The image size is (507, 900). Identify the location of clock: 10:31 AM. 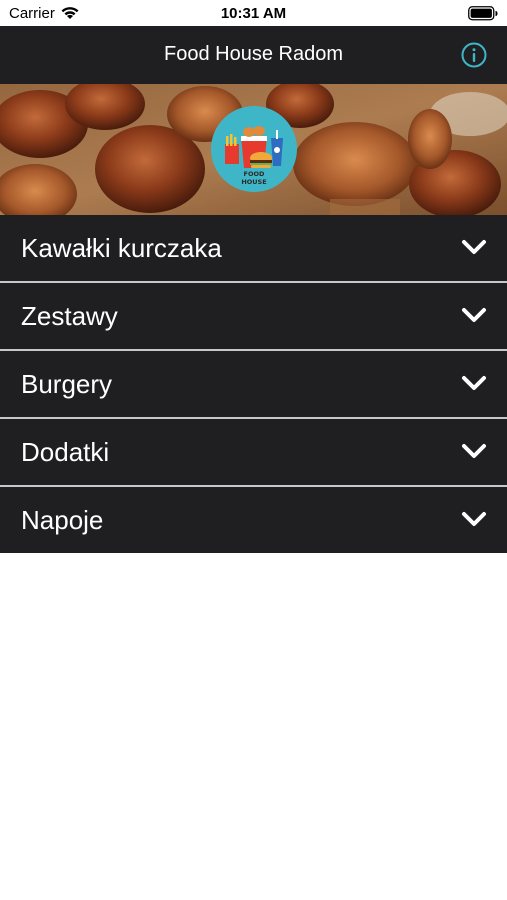
(253, 13).